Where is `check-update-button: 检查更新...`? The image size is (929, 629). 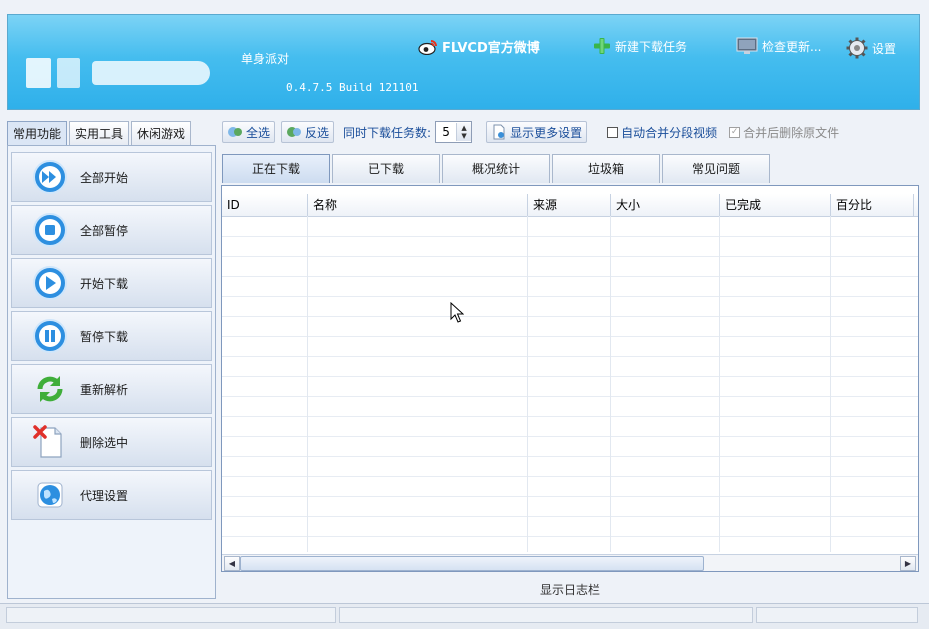
check-update-button: 检查更新... is located at coordinates (778, 46).